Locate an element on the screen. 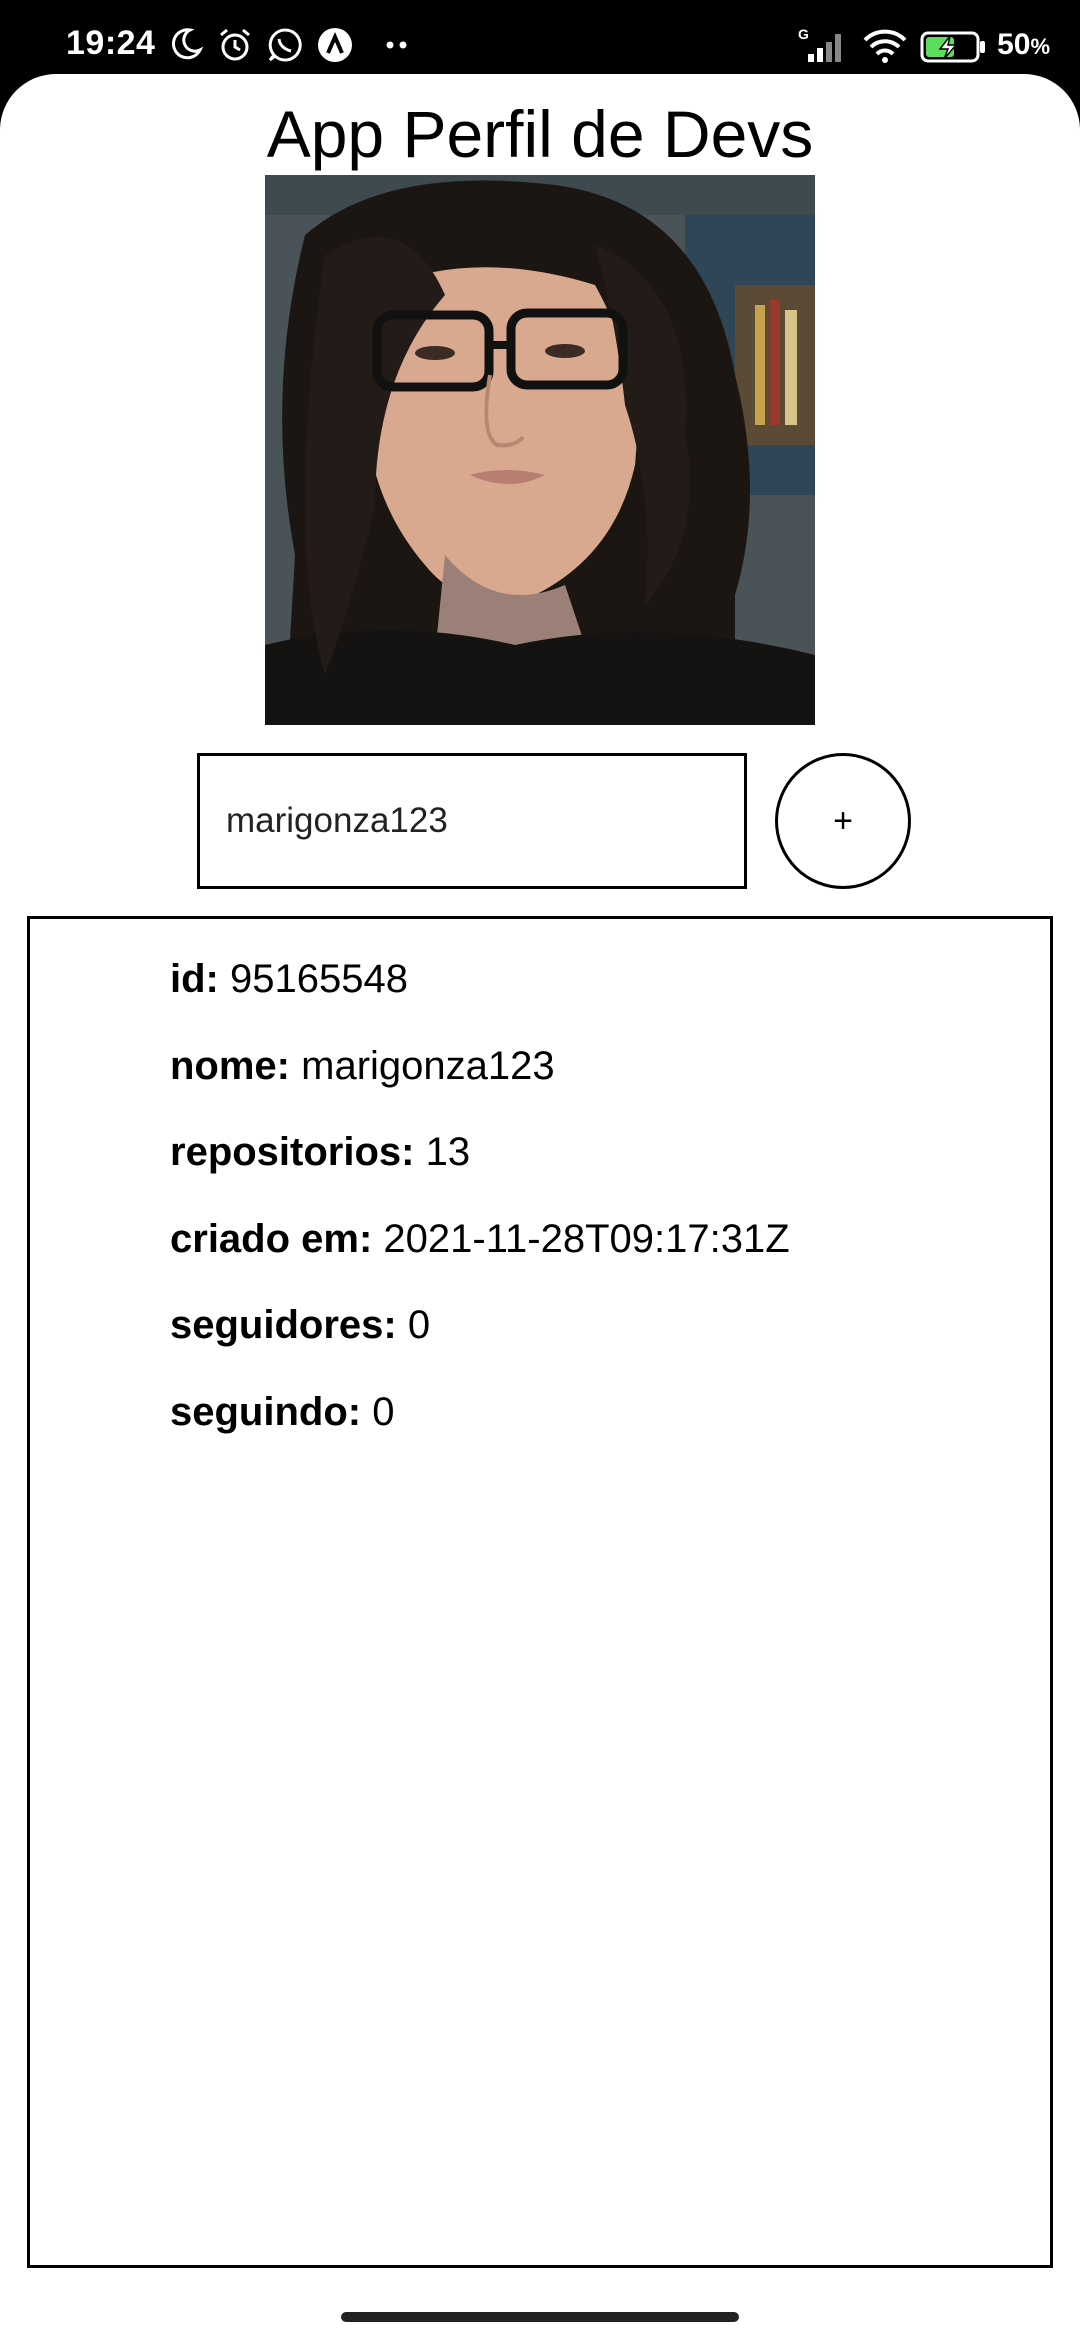 The width and height of the screenshot is (1080, 2340). wifi-icon is located at coordinates (885, 46).